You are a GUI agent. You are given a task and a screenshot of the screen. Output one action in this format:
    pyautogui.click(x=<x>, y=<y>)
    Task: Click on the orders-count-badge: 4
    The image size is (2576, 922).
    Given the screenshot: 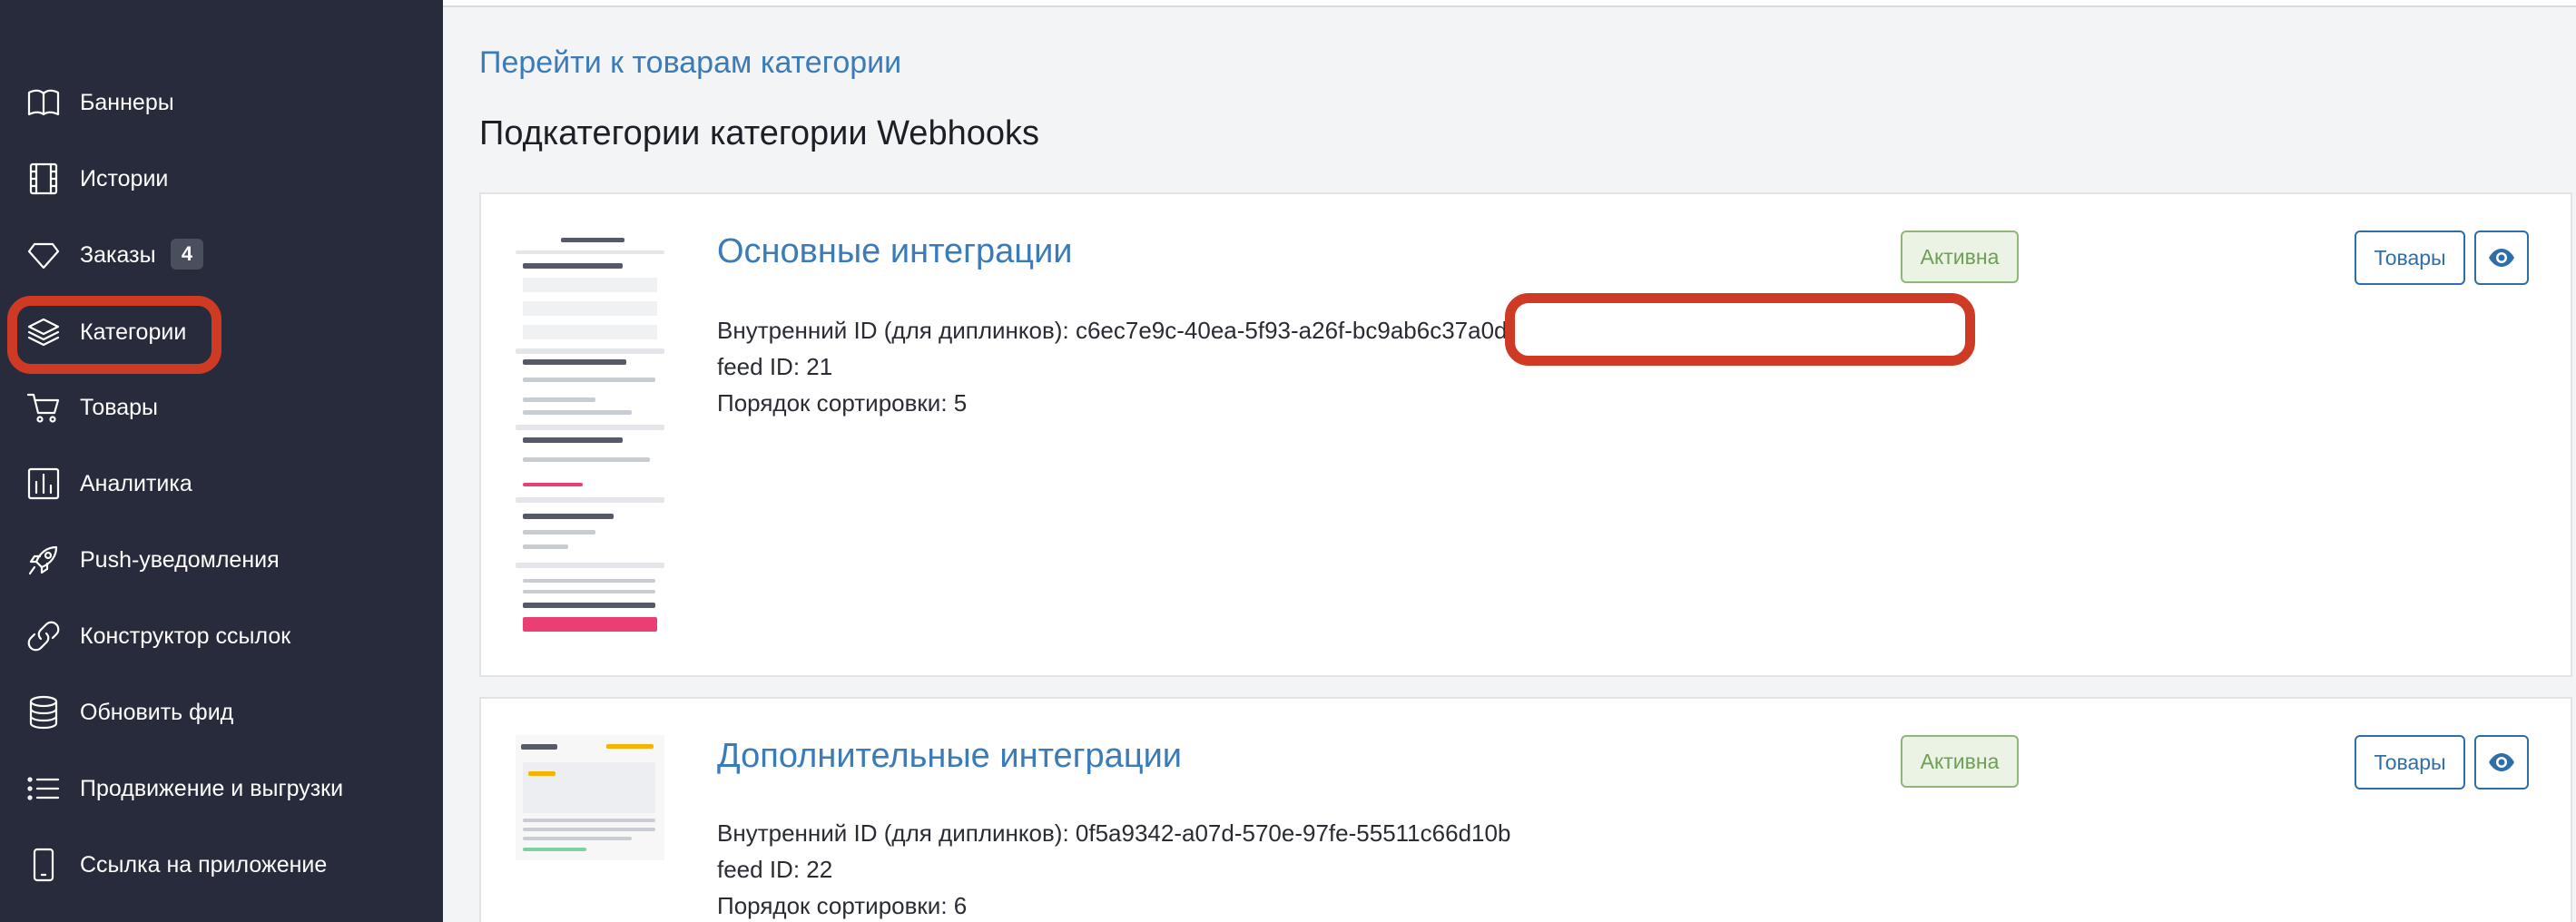 What is the action you would take?
    pyautogui.click(x=187, y=254)
    